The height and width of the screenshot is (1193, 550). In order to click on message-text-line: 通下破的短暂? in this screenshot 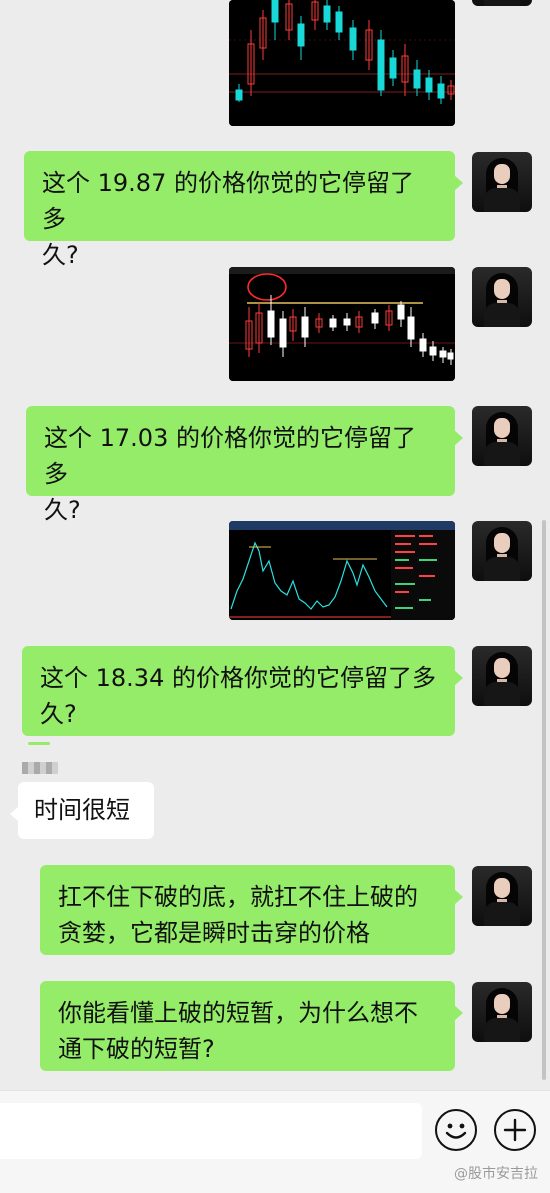, I will do `click(136, 1049)`.